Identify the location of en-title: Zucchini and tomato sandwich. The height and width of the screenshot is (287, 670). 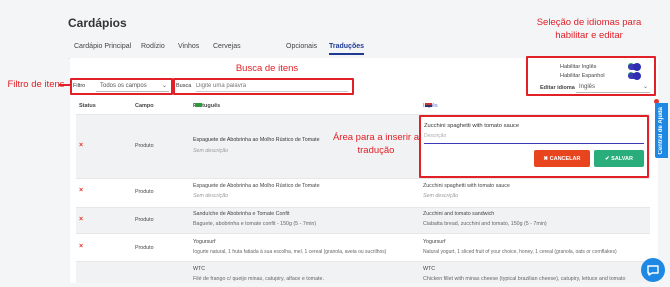
(459, 214).